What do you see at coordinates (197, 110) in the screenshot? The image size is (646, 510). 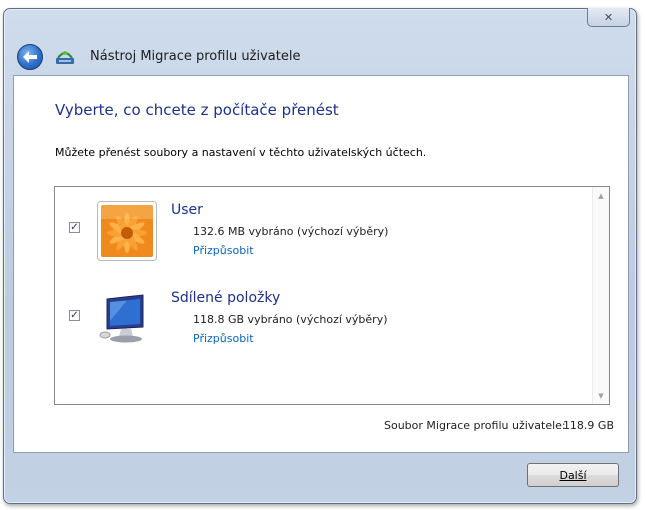 I see `page-heading: Vyberte, co chcete z počítače přenést` at bounding box center [197, 110].